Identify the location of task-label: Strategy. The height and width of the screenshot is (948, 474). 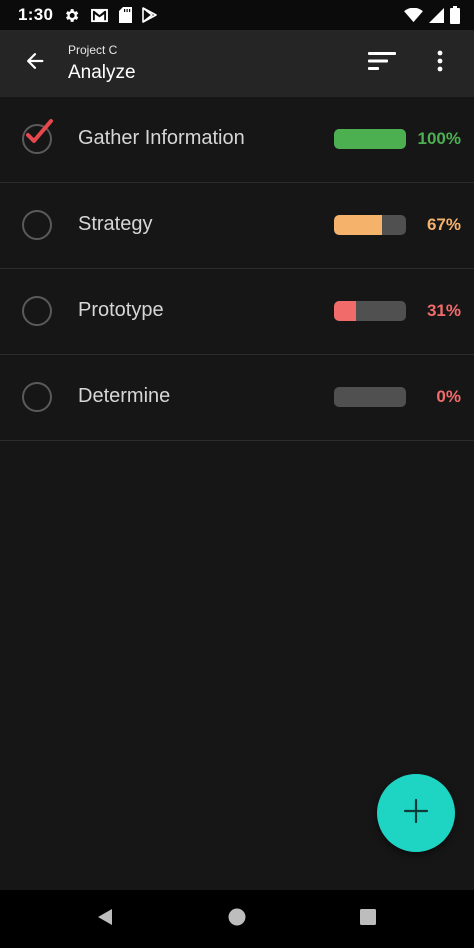
(115, 224).